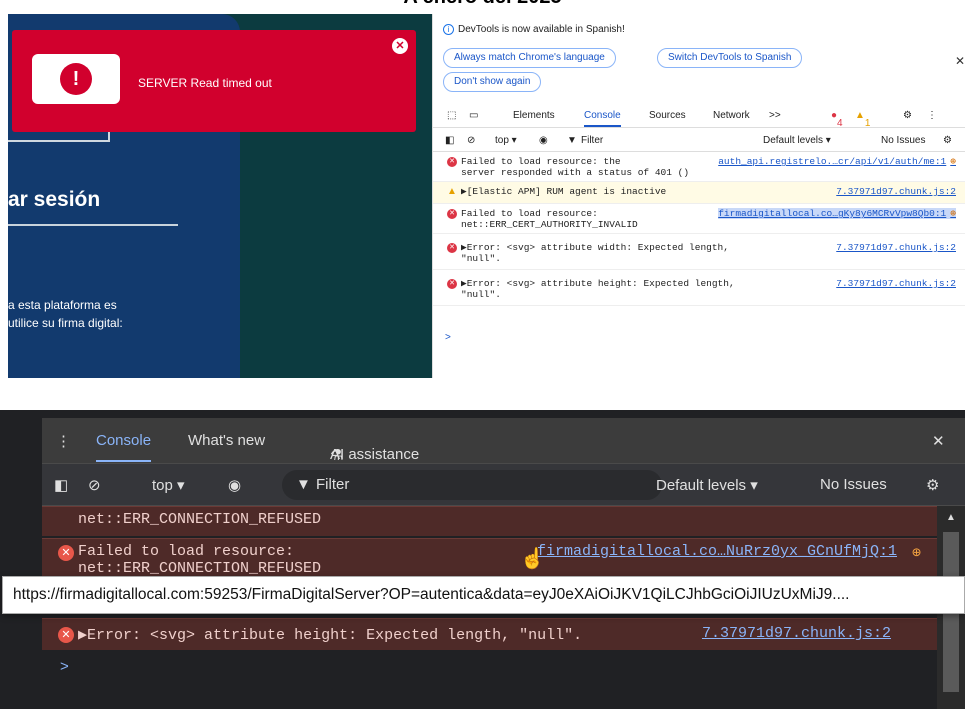  Describe the element at coordinates (337, 455) in the screenshot. I see `flask-icon: ⚗` at that location.